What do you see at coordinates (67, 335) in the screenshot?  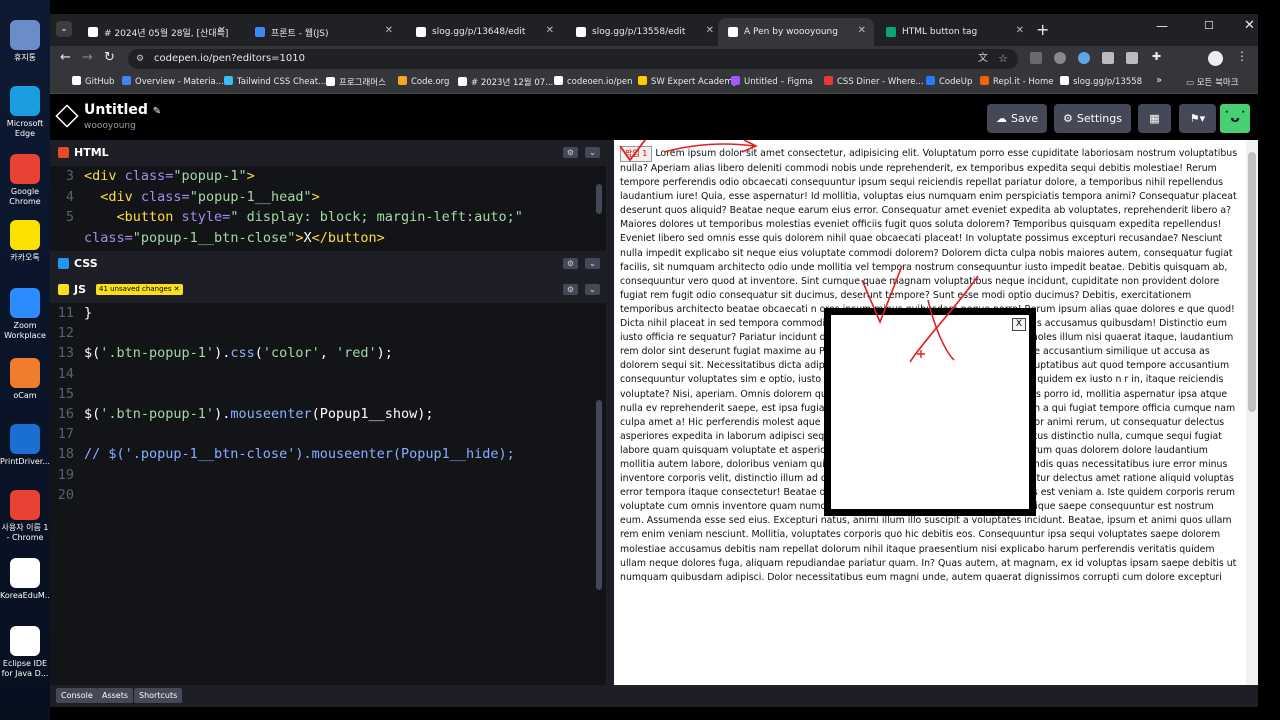 I see `code-line: 12` at bounding box center [67, 335].